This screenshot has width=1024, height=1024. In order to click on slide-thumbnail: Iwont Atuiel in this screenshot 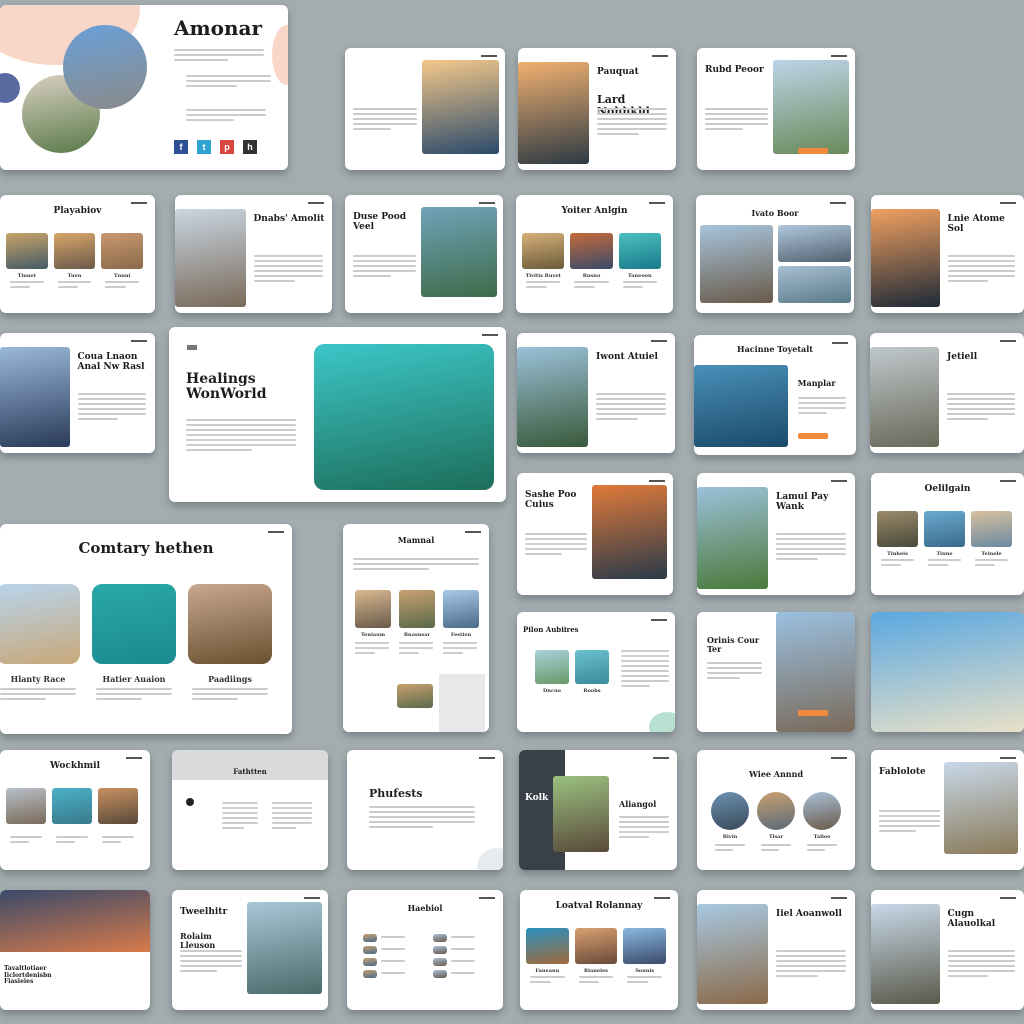, I will do `click(596, 393)`.